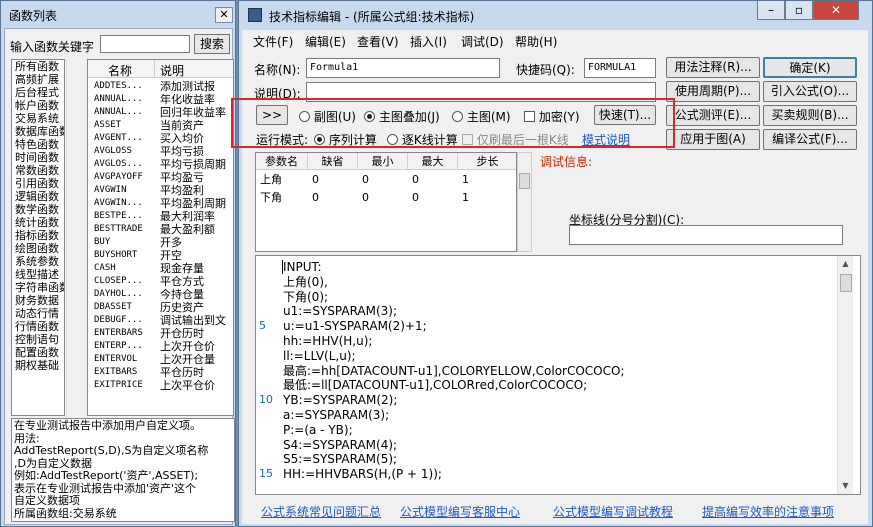 Image resolution: width=873 pixels, height=527 pixels. Describe the element at coordinates (620, 68) in the screenshot. I see `shortcut-input: FORMULA1` at that location.